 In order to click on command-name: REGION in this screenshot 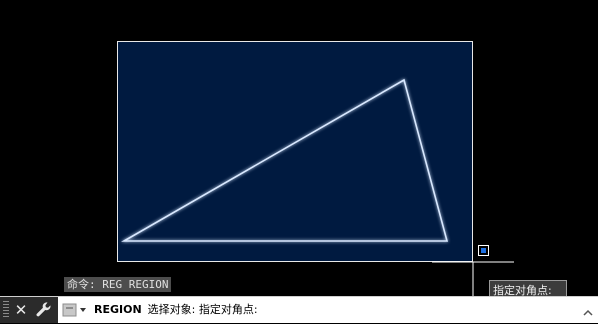, I will do `click(118, 309)`.